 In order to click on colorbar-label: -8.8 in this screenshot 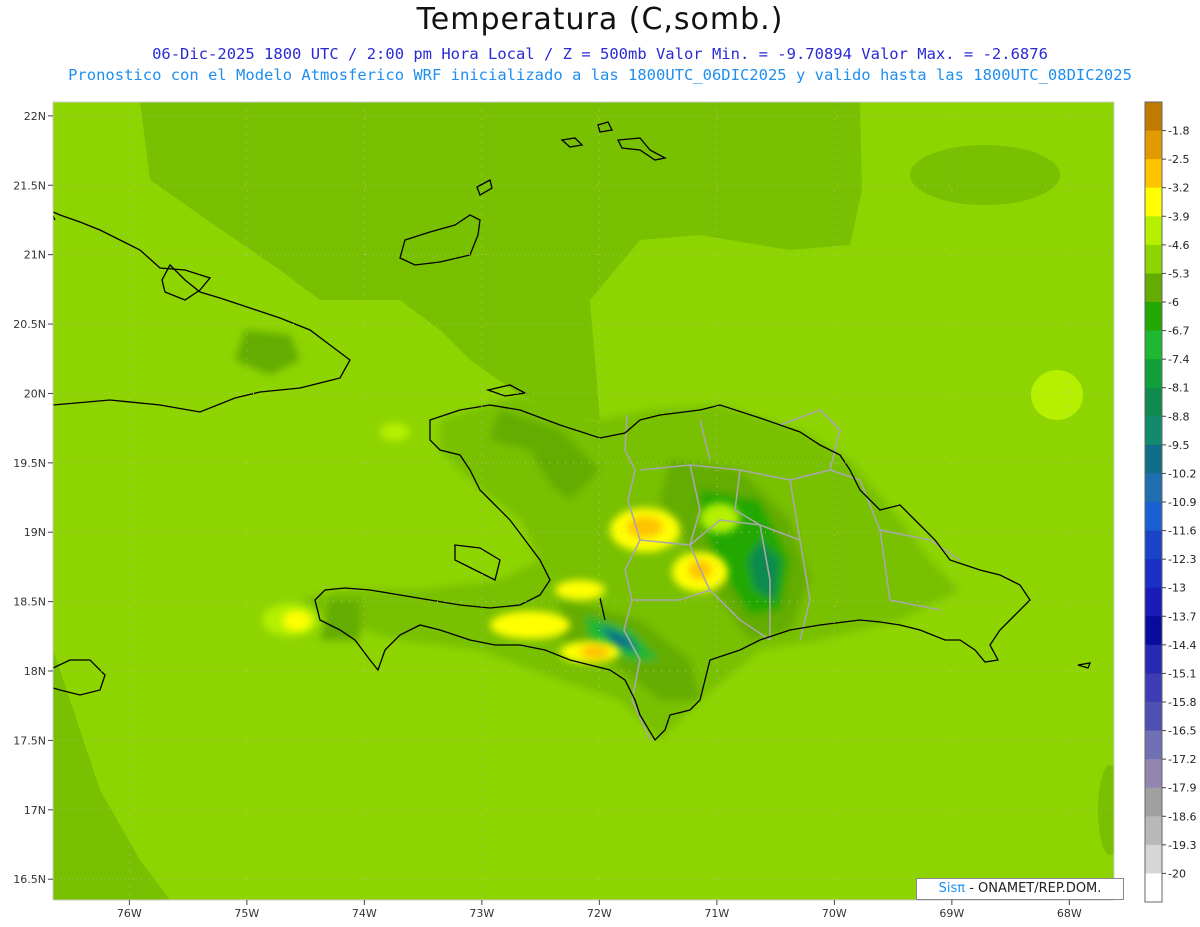, I will do `click(1178, 416)`.